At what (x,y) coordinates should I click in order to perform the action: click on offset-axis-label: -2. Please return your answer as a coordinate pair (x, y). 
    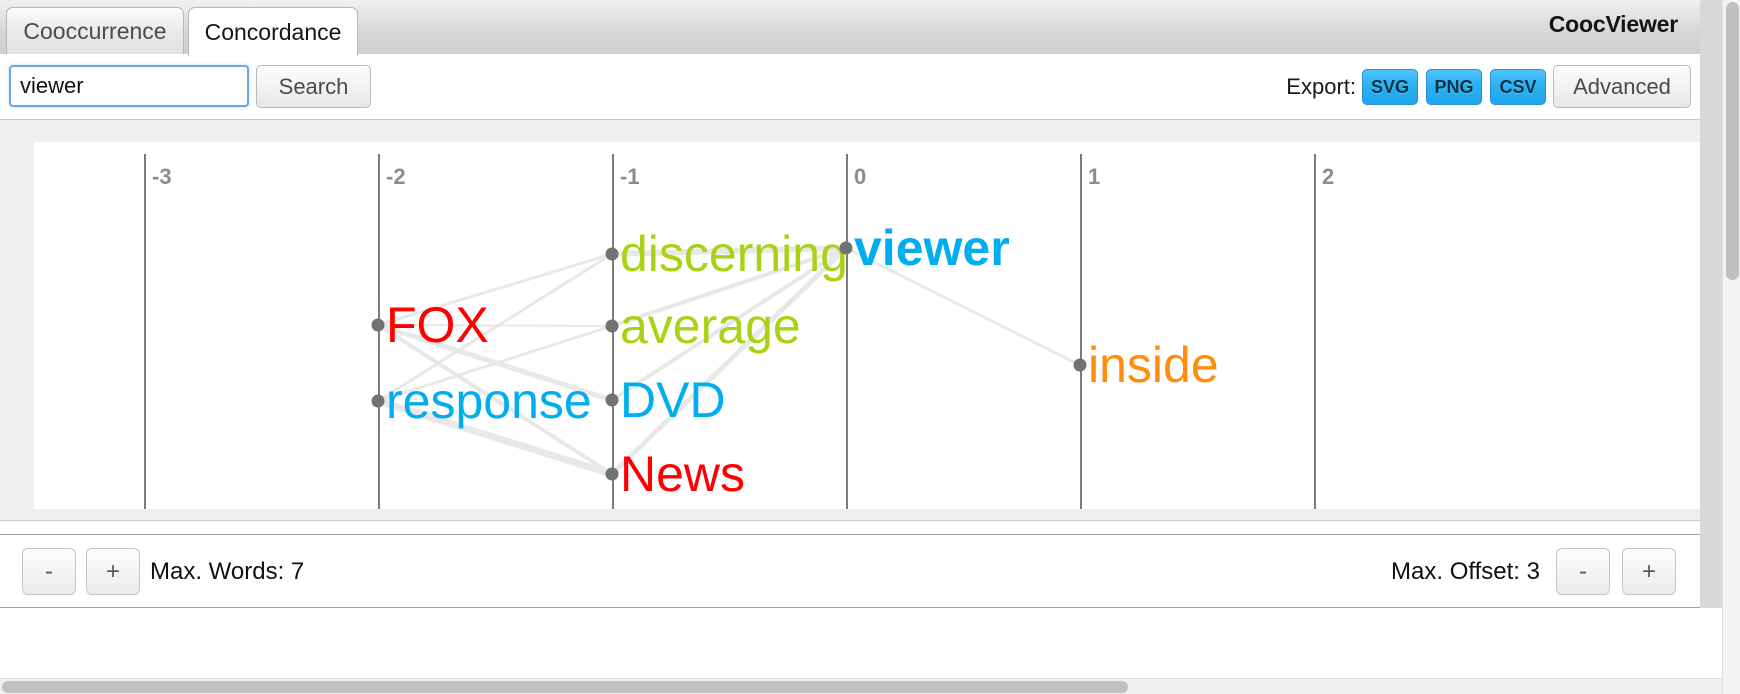
    Looking at the image, I should click on (396, 176).